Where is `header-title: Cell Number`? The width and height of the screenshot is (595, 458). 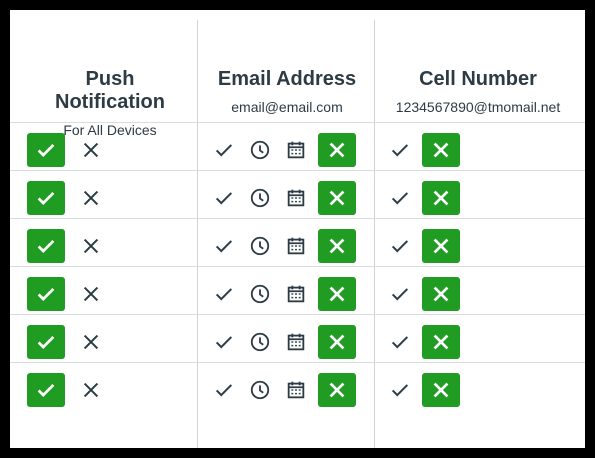 header-title: Cell Number is located at coordinates (478, 79).